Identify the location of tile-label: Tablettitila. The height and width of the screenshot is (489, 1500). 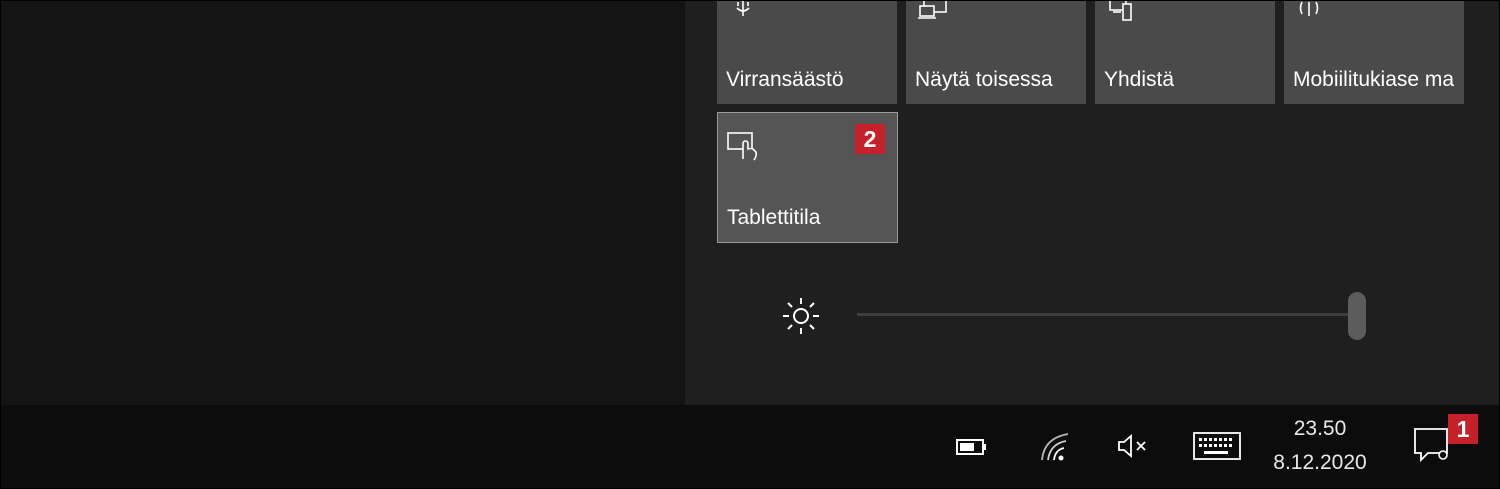
(774, 217).